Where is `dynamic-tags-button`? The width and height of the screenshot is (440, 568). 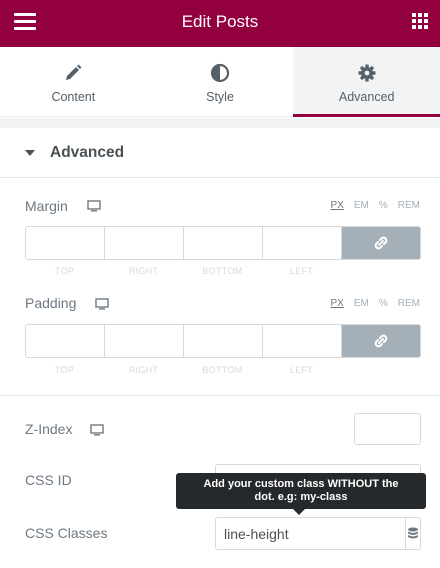
dynamic-tags-button is located at coordinates (412, 533).